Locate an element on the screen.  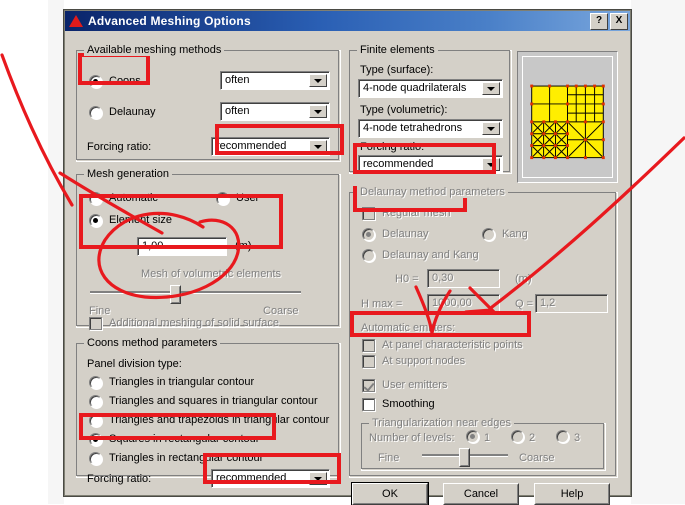
radio-coons is located at coordinates (95, 81).